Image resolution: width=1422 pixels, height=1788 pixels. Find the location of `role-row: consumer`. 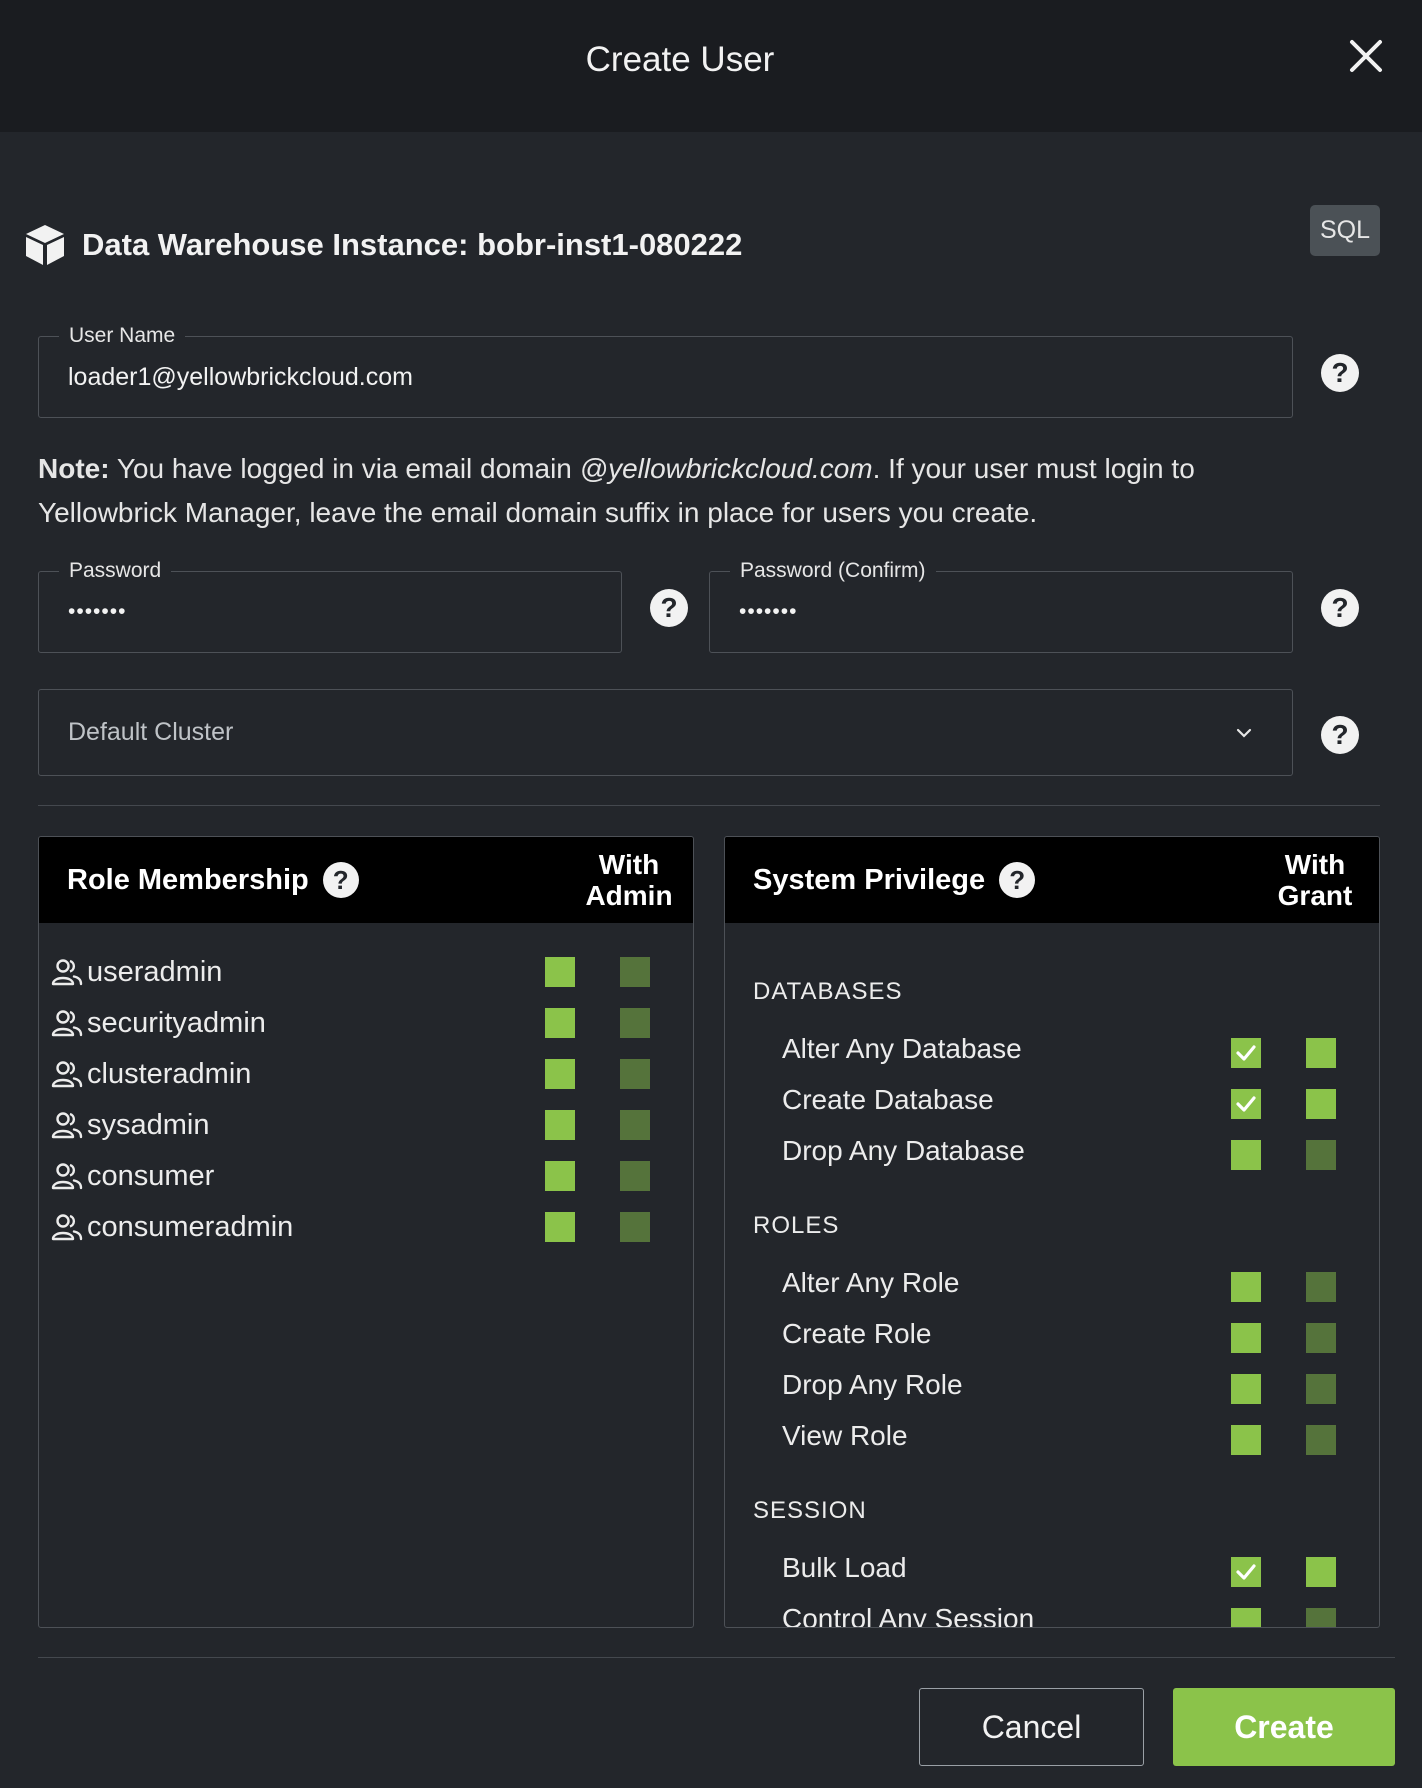

role-row: consumer is located at coordinates (132, 1176).